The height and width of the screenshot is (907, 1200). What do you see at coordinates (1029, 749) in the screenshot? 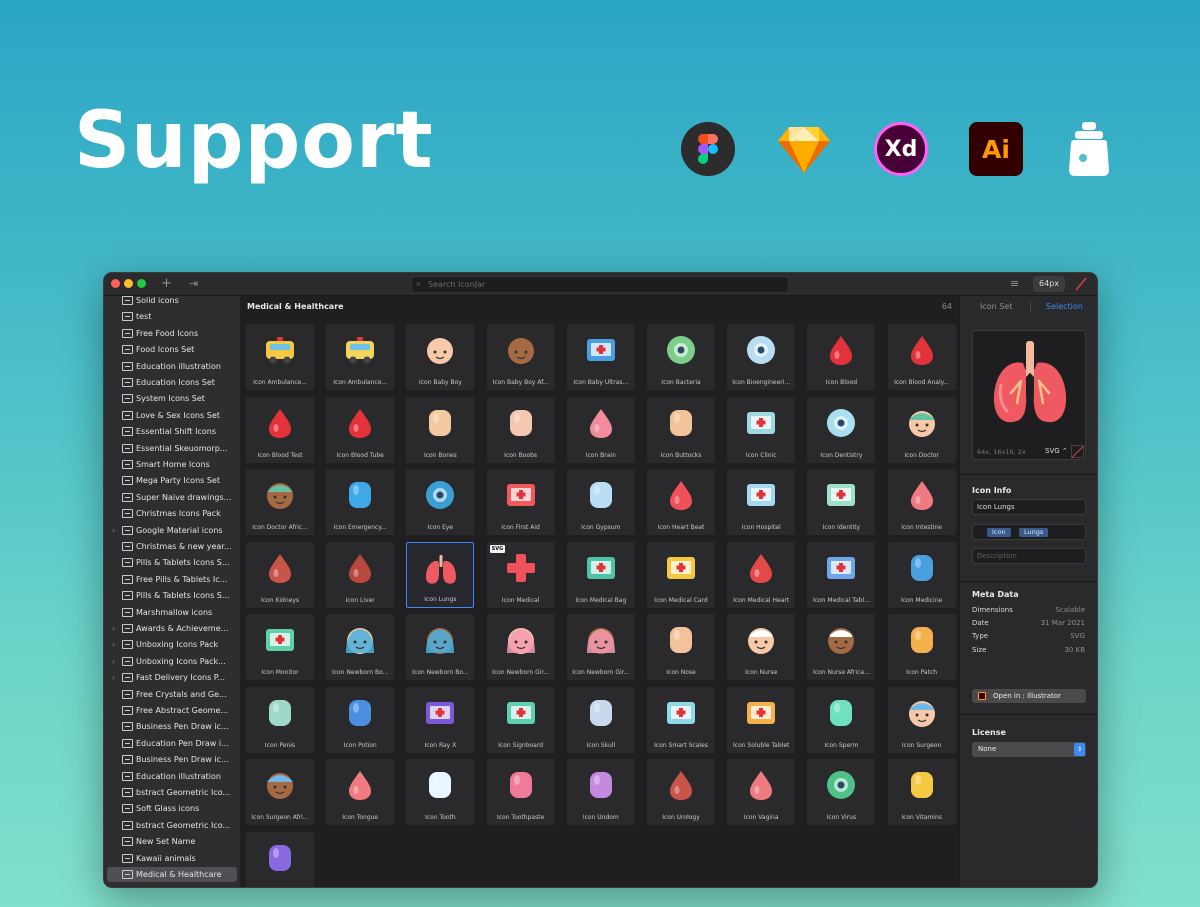
I see `license-select: None ⇕` at bounding box center [1029, 749].